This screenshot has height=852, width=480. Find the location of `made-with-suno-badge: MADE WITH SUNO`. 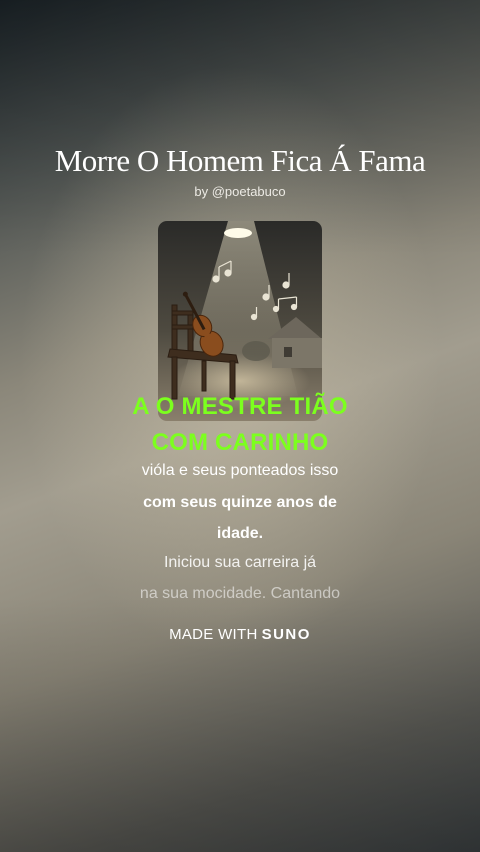

made-with-suno-badge: MADE WITH SUNO is located at coordinates (240, 634).